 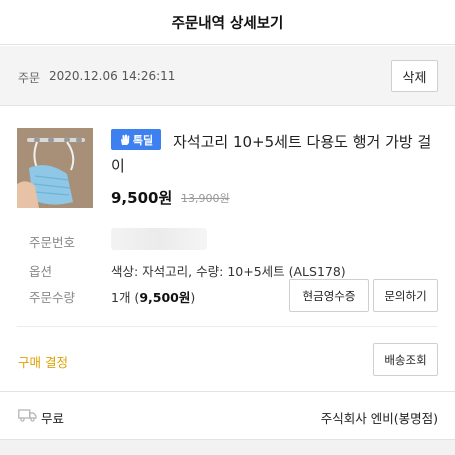 What do you see at coordinates (165, 297) in the screenshot?
I see `quantity-price: 9,500원` at bounding box center [165, 297].